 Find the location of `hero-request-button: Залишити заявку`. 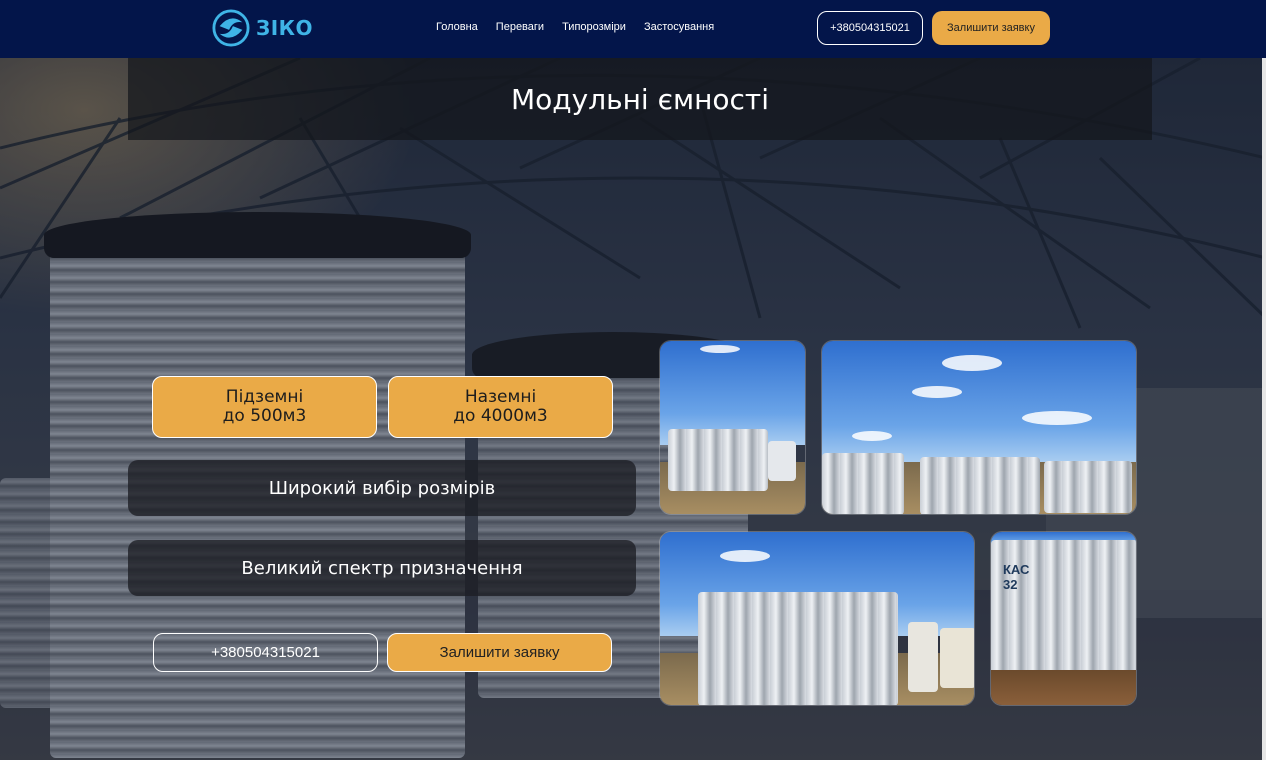

hero-request-button: Залишити заявку is located at coordinates (499, 652).